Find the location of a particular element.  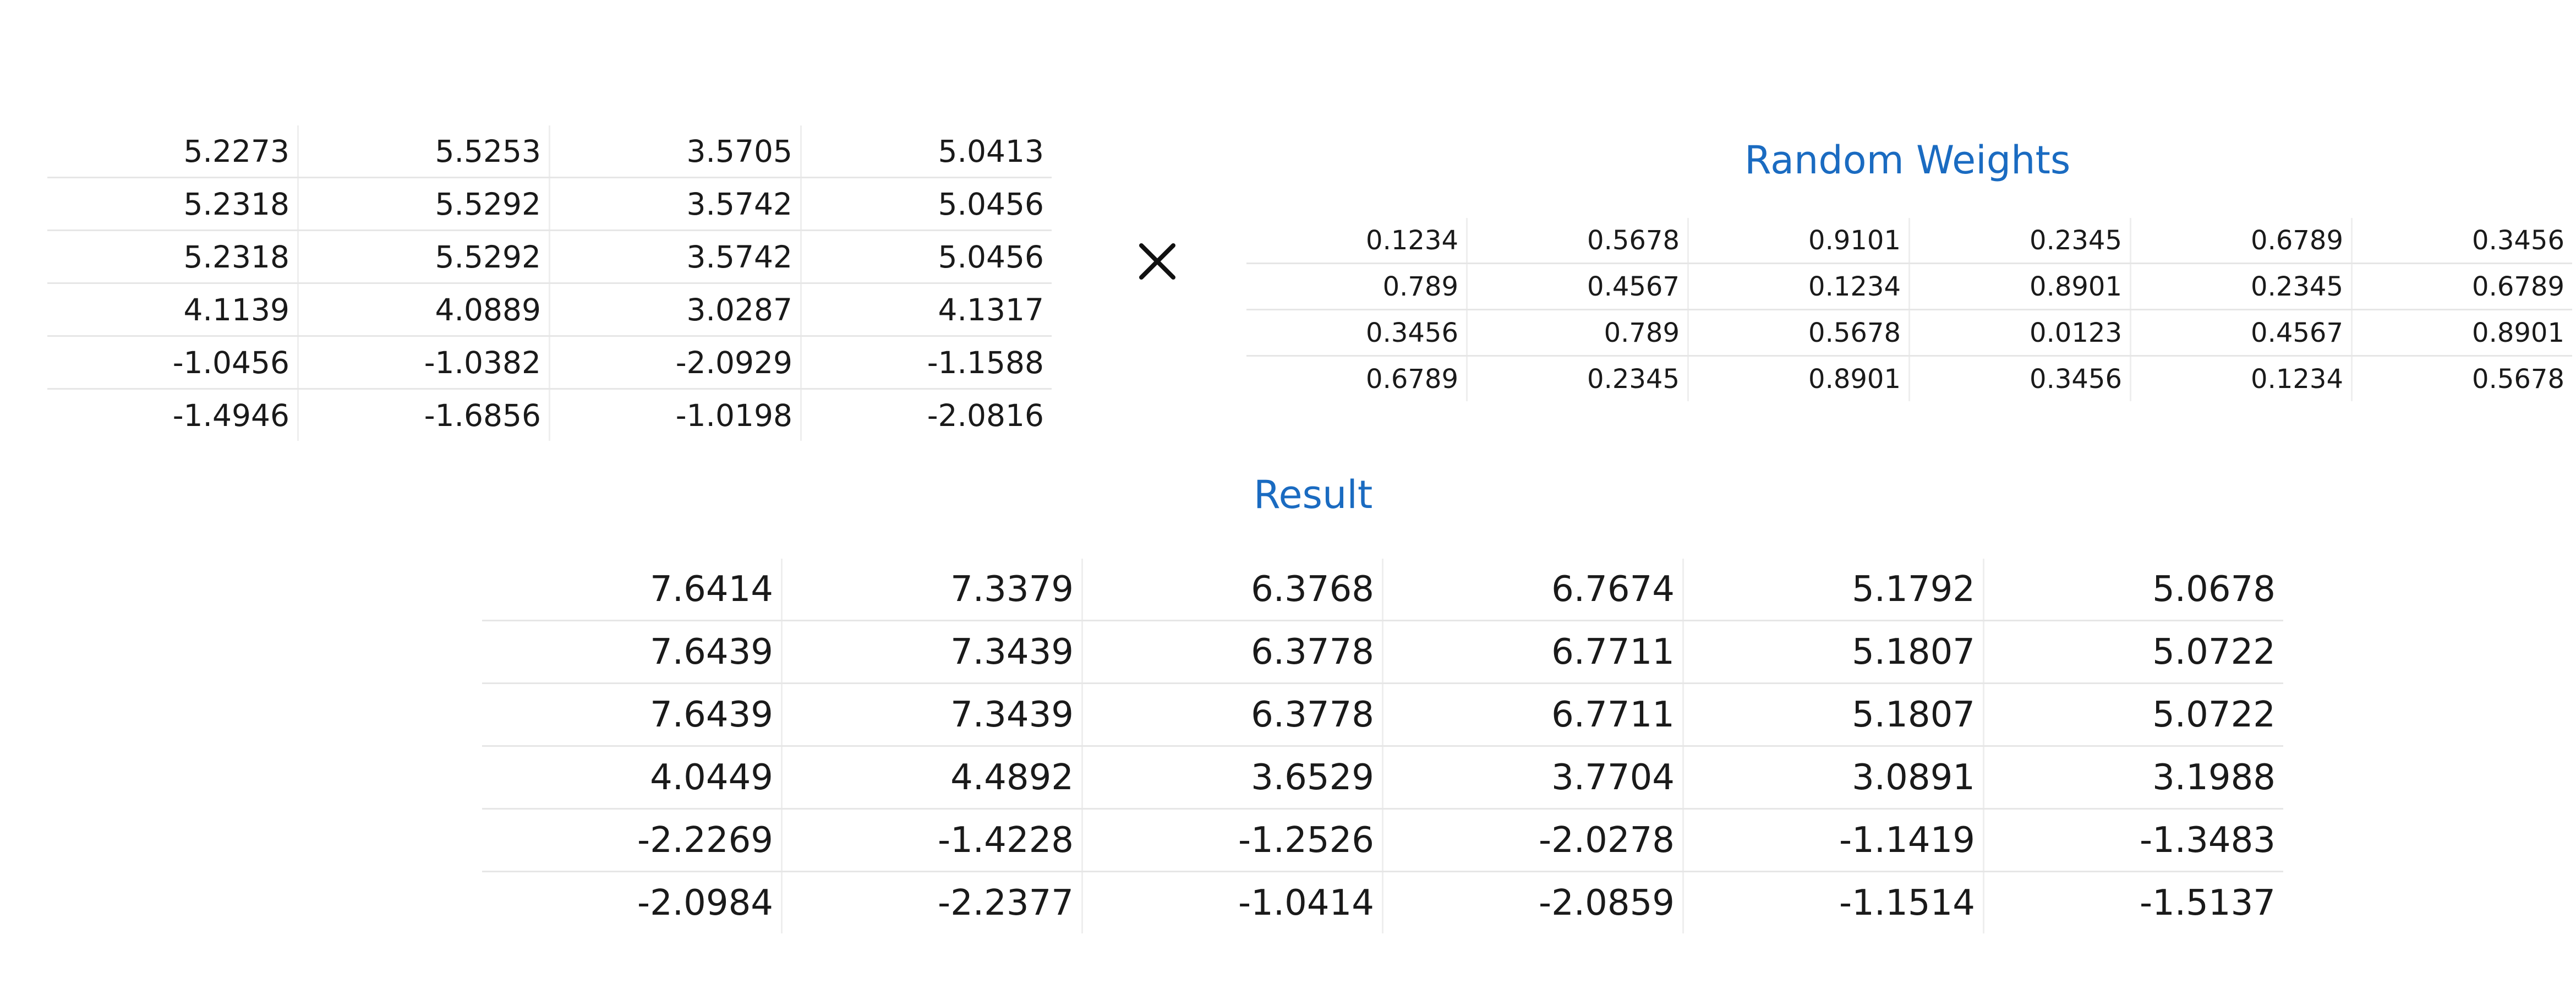

input-matrix-cell: 5.2273 is located at coordinates (173, 151).